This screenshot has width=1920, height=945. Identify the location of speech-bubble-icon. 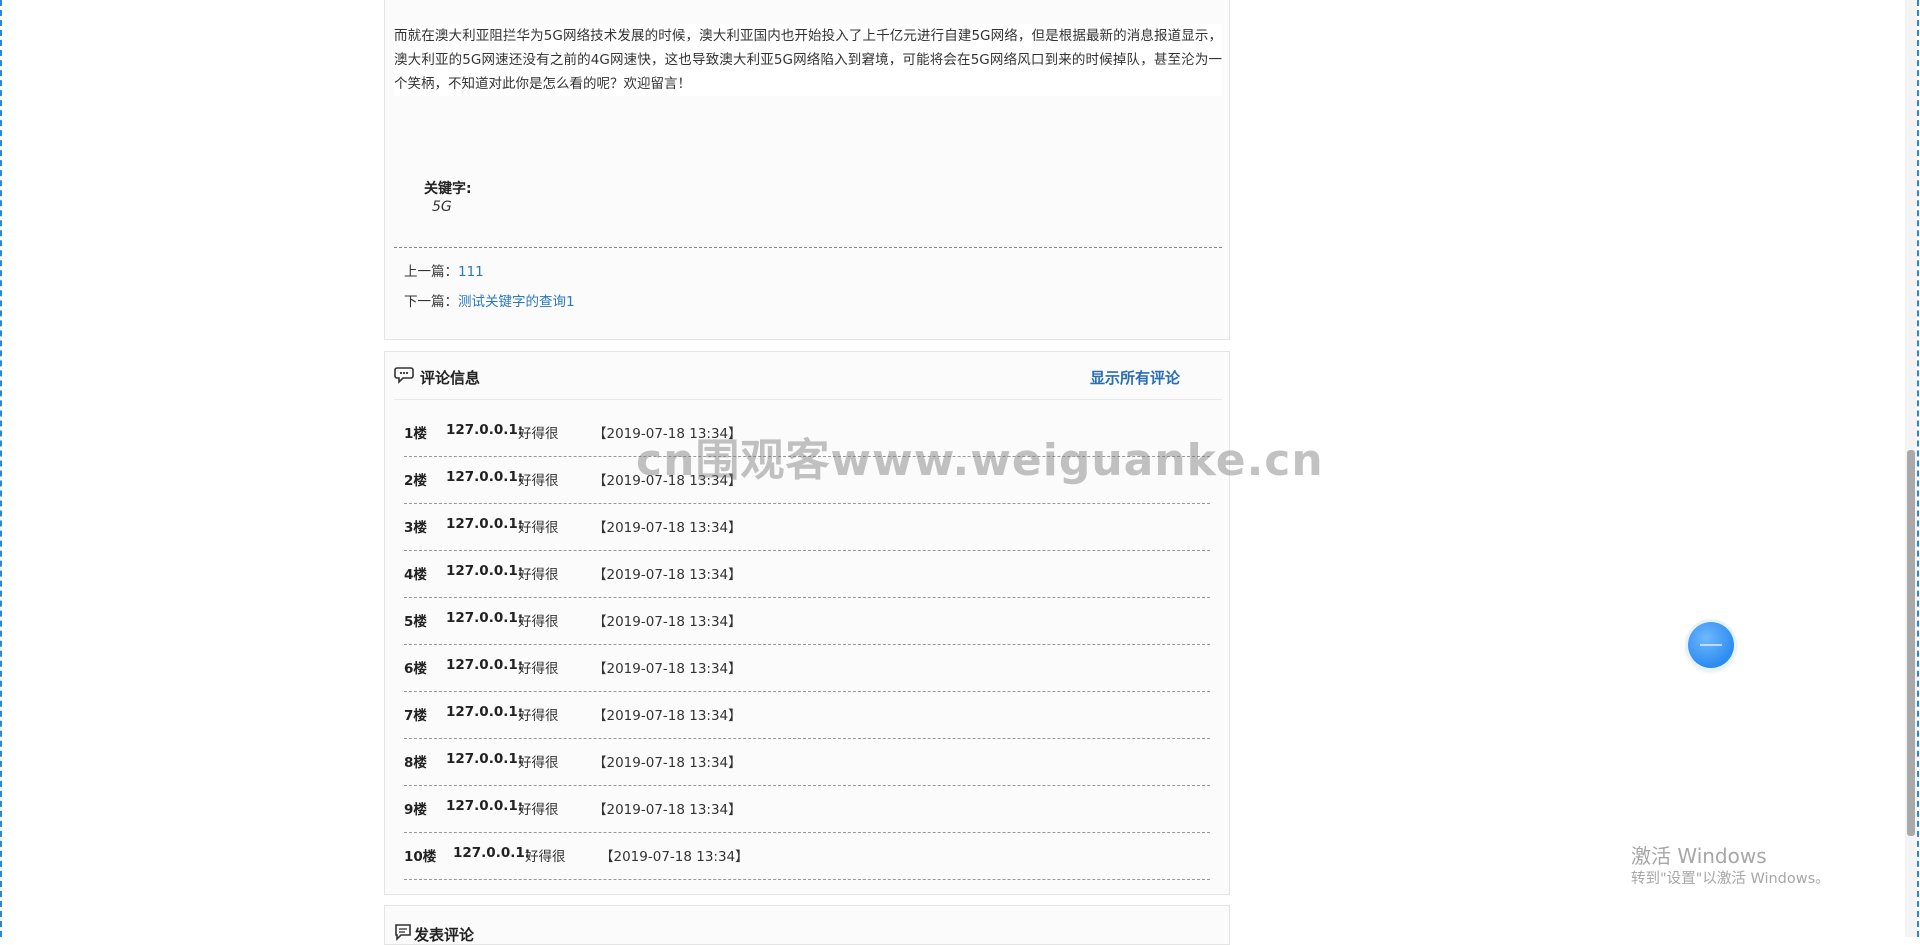
(403, 932).